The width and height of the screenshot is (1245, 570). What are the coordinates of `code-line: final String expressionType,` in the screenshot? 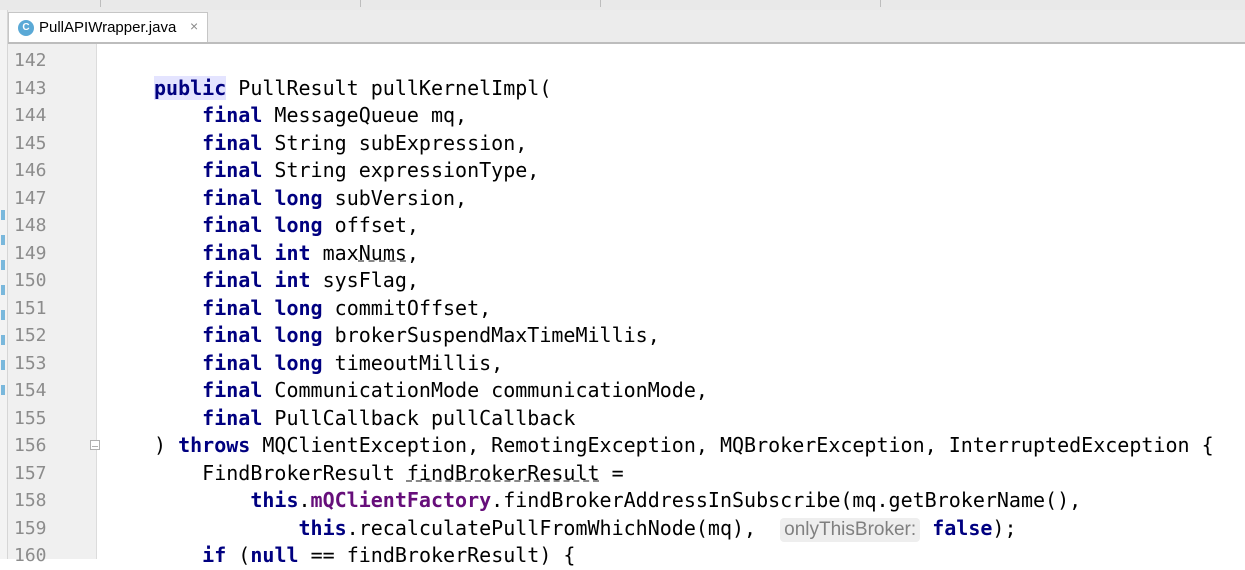 It's located at (346, 171).